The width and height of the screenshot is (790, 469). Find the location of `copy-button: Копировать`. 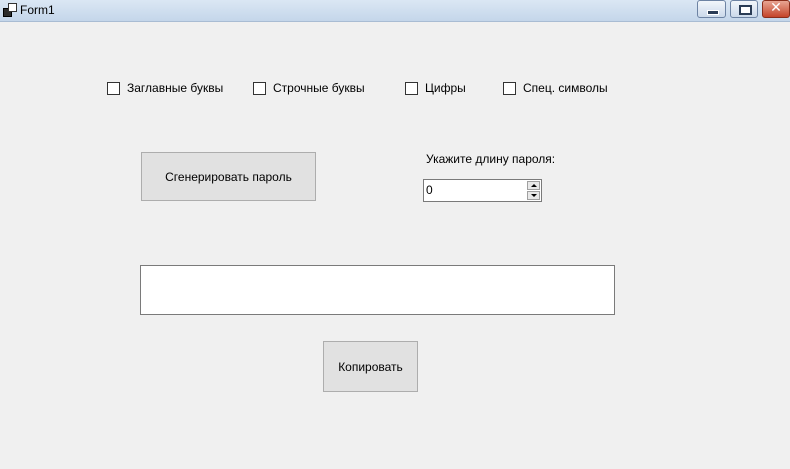

copy-button: Копировать is located at coordinates (370, 366).